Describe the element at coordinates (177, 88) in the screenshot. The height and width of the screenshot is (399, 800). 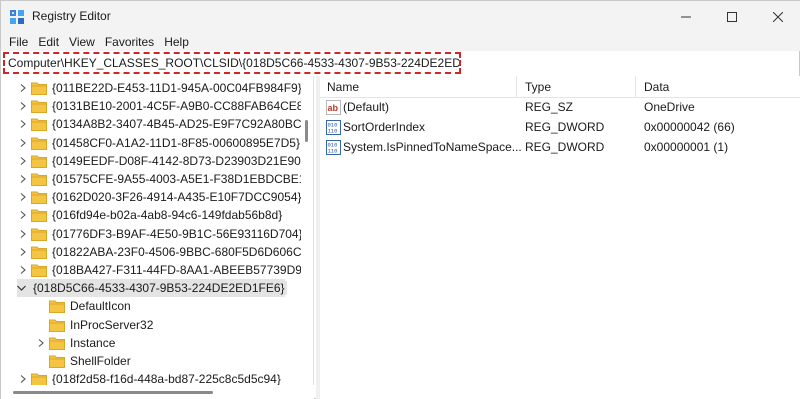
I see `tree-item-label: {011BE22D-E453-11D1-945A-00C04FB984F9}` at that location.